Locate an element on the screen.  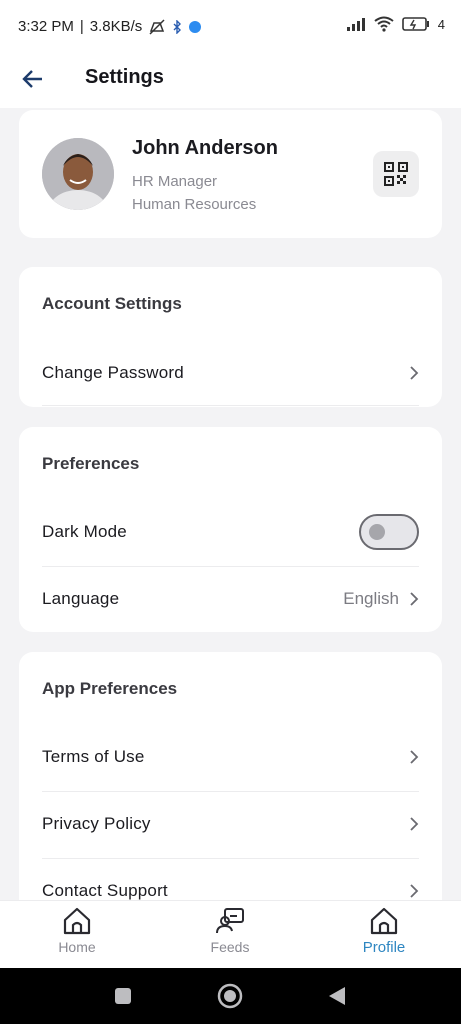
terms-of-use-row: Terms of Use is located at coordinates (230, 757).